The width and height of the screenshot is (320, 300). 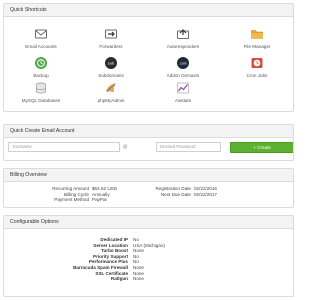 What do you see at coordinates (41, 88) in the screenshot?
I see `mysql-databases-icon` at bounding box center [41, 88].